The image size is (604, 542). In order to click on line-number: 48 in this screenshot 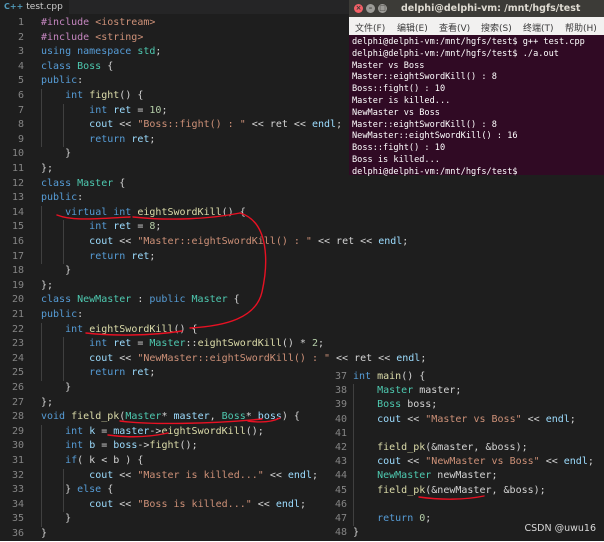, I will do `click(340, 533)`.